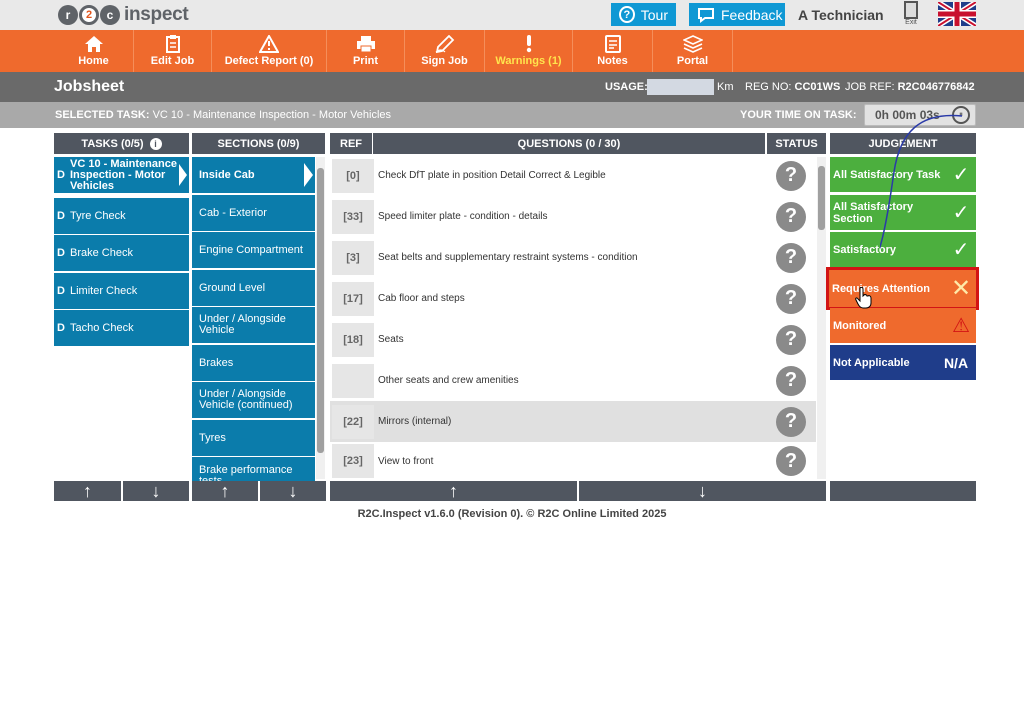 Image resolution: width=1024 pixels, height=709 pixels. I want to click on section-item-tyres: Tyres, so click(253, 438).